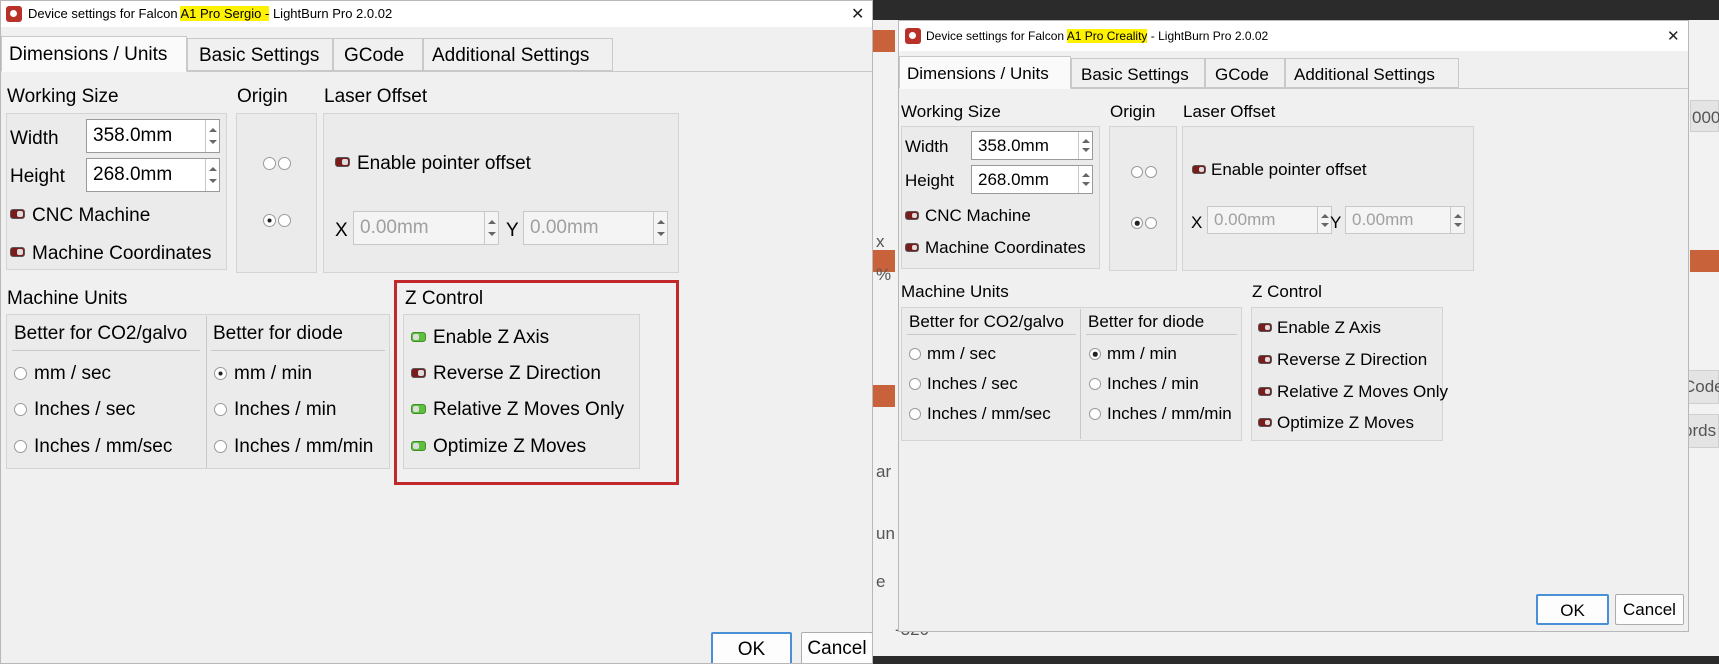 Image resolution: width=1719 pixels, height=664 pixels. What do you see at coordinates (225, 13) in the screenshot?
I see `title-highlight: A1 Pro Sergio -` at bounding box center [225, 13].